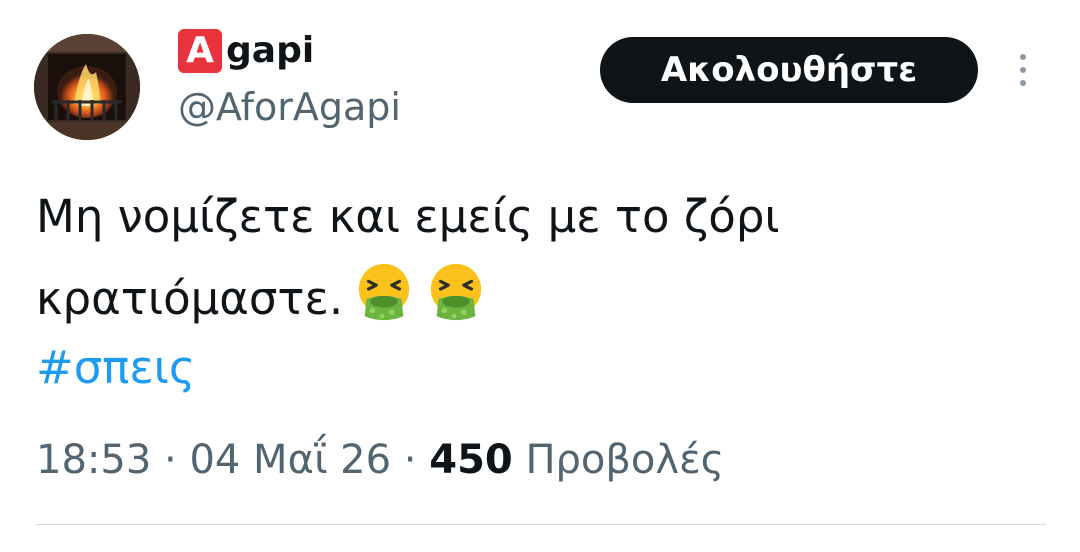 This screenshot has width=1080, height=552. Describe the element at coordinates (541, 299) in the screenshot. I see `tweet-text-line: κρατιόμαστε.` at that location.